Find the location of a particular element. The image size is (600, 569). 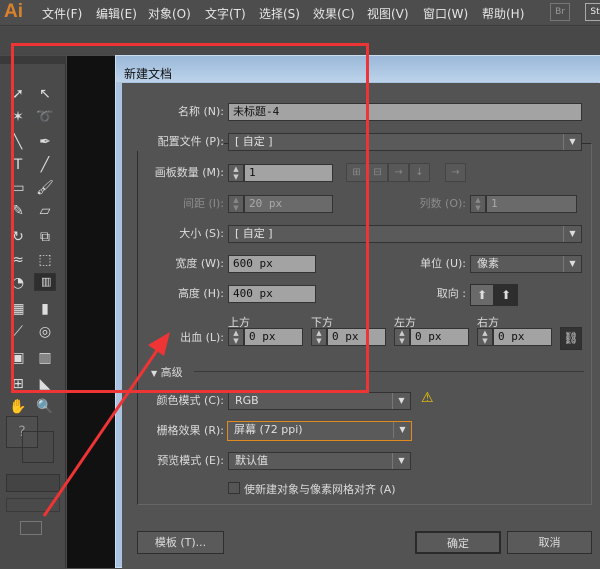

pencil-tool-icon: ✎ is located at coordinates (18, 211).